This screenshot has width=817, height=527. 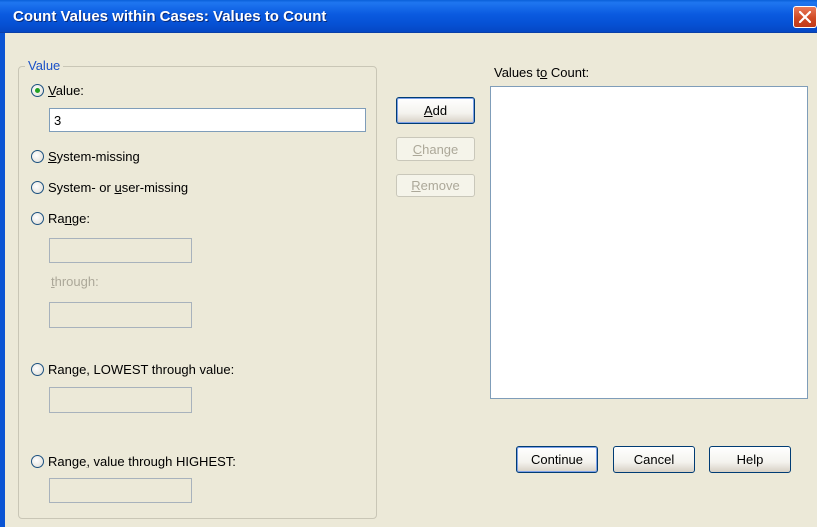 What do you see at coordinates (435, 149) in the screenshot?
I see `change-button: Change` at bounding box center [435, 149].